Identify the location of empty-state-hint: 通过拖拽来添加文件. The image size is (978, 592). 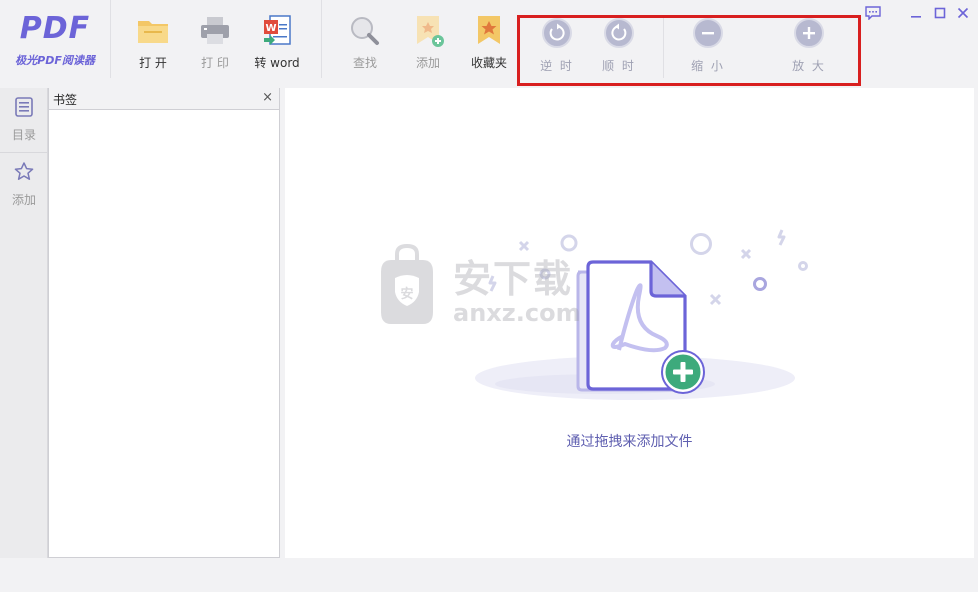
(629, 442).